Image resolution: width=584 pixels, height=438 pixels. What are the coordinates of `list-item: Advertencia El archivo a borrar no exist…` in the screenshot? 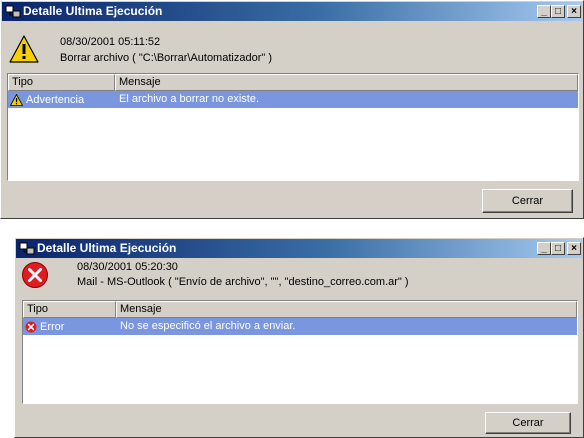 It's located at (293, 99).